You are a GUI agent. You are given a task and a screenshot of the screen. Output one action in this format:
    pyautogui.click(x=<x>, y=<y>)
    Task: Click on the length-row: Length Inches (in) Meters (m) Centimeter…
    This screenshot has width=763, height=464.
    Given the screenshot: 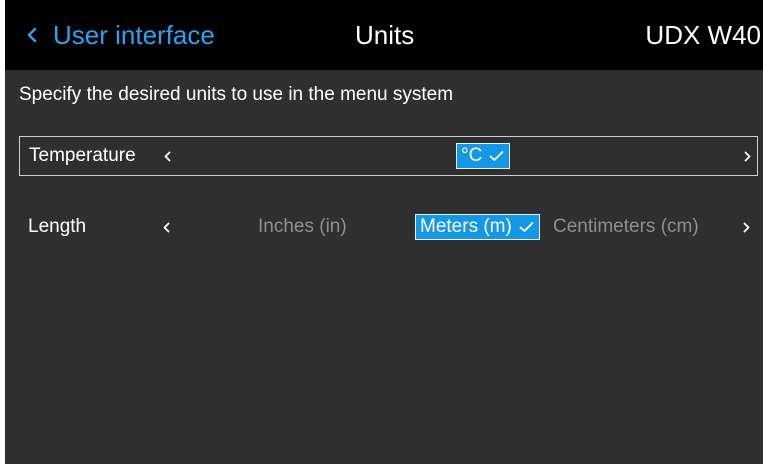 What is the action you would take?
    pyautogui.click(x=388, y=228)
    